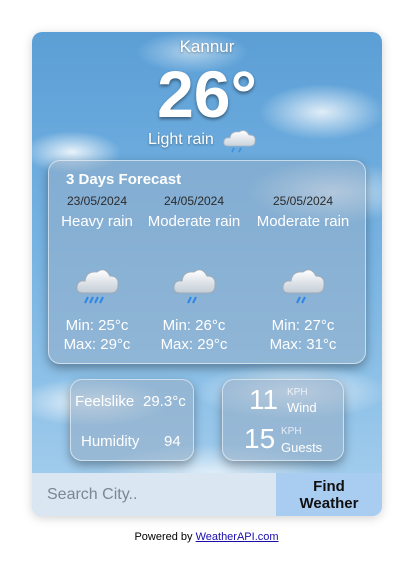 The height and width of the screenshot is (561, 413). Describe the element at coordinates (260, 438) in the screenshot. I see `guests-value: 15` at that location.